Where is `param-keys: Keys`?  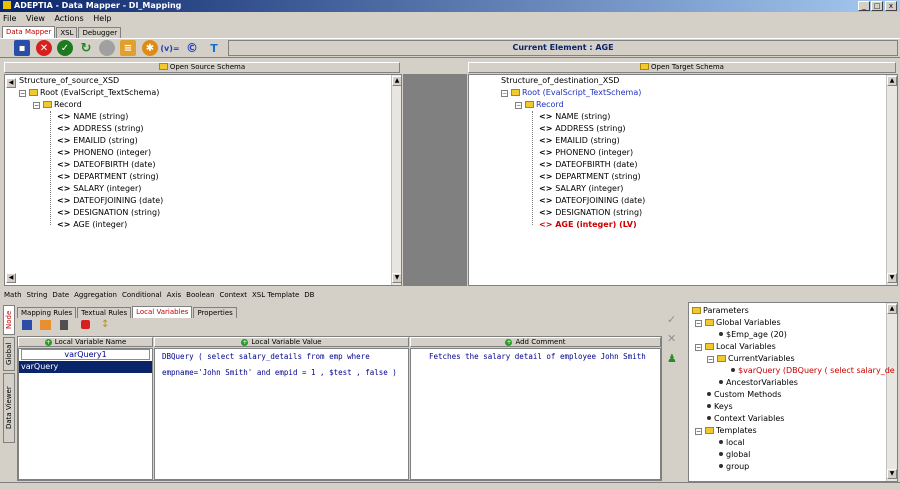
param-keys: Keys is located at coordinates (720, 407).